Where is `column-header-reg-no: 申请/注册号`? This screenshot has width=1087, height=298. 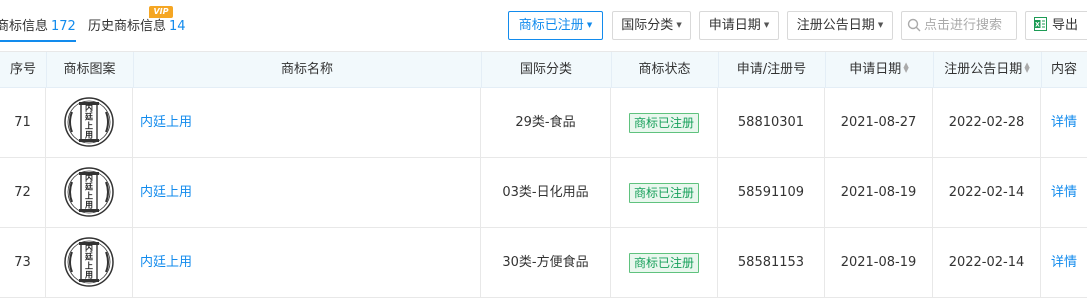
column-header-reg-no: 申请/注册号 is located at coordinates (771, 69).